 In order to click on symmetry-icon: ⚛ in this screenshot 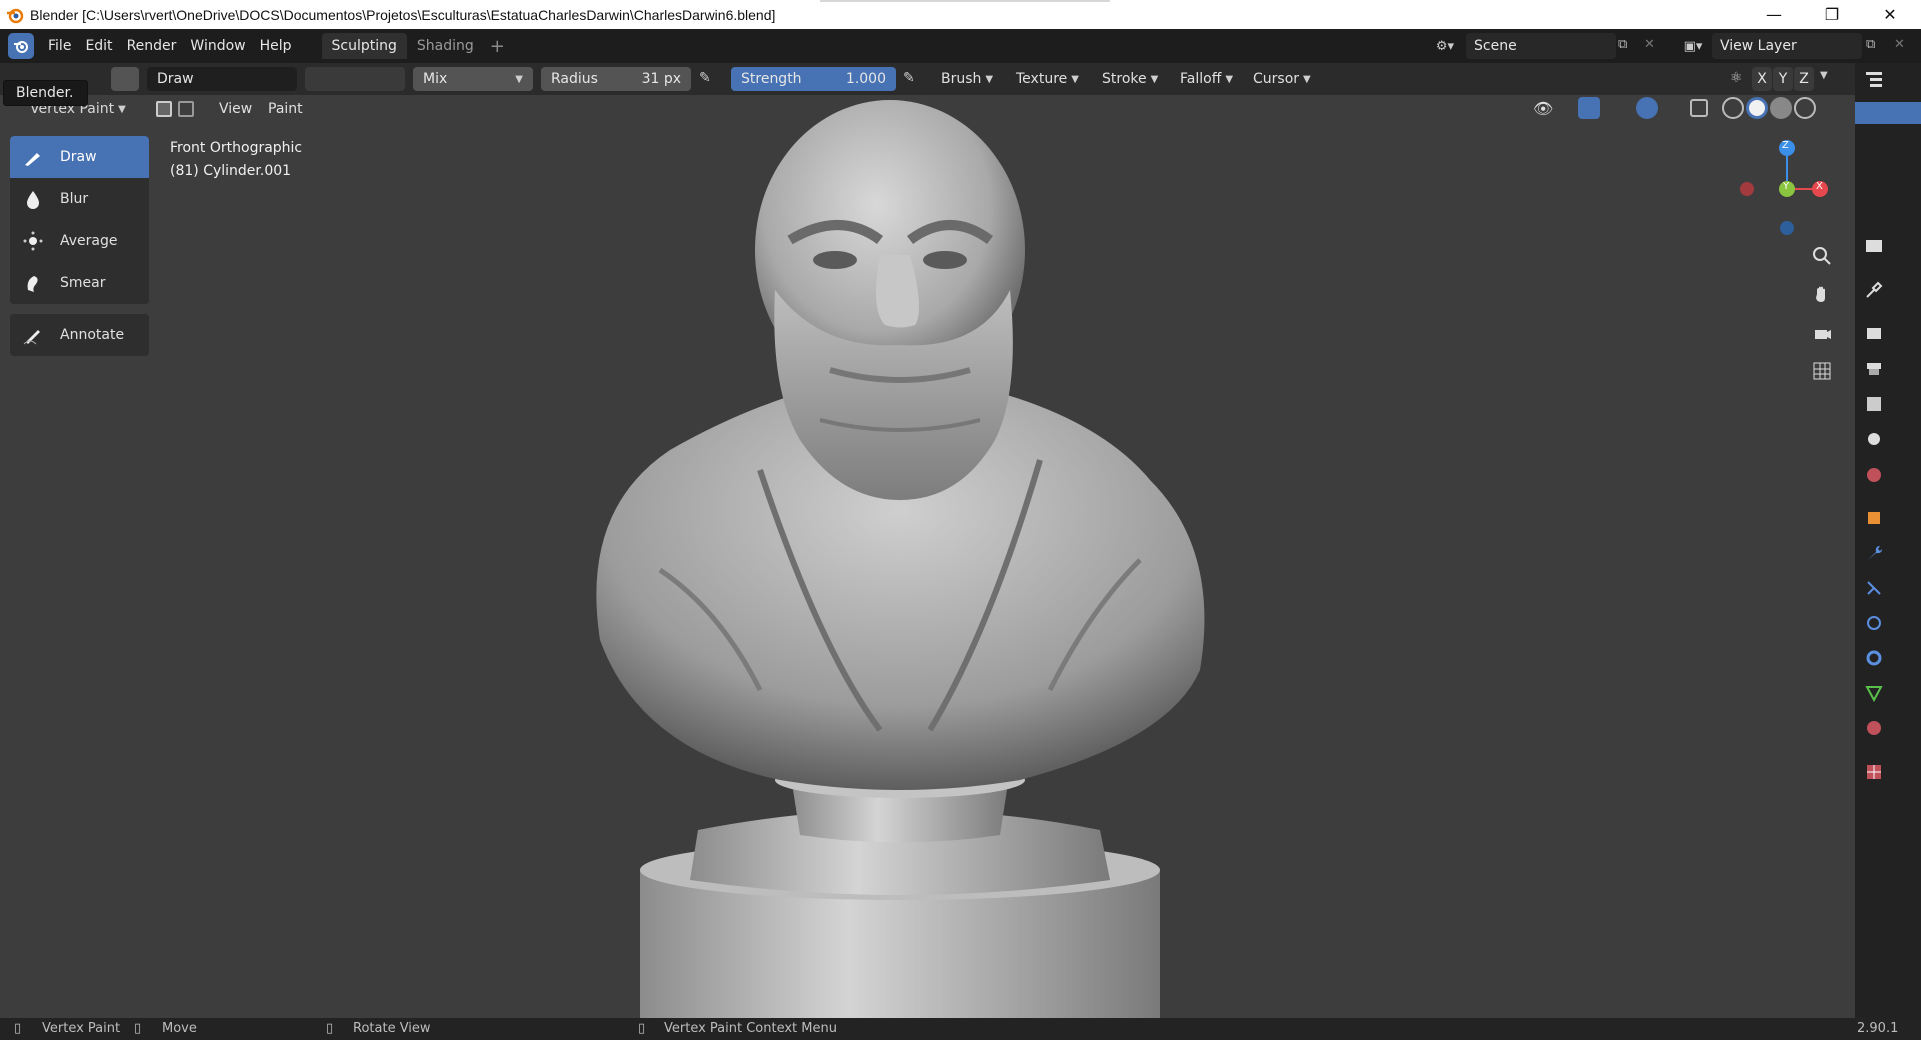, I will do `click(1736, 78)`.